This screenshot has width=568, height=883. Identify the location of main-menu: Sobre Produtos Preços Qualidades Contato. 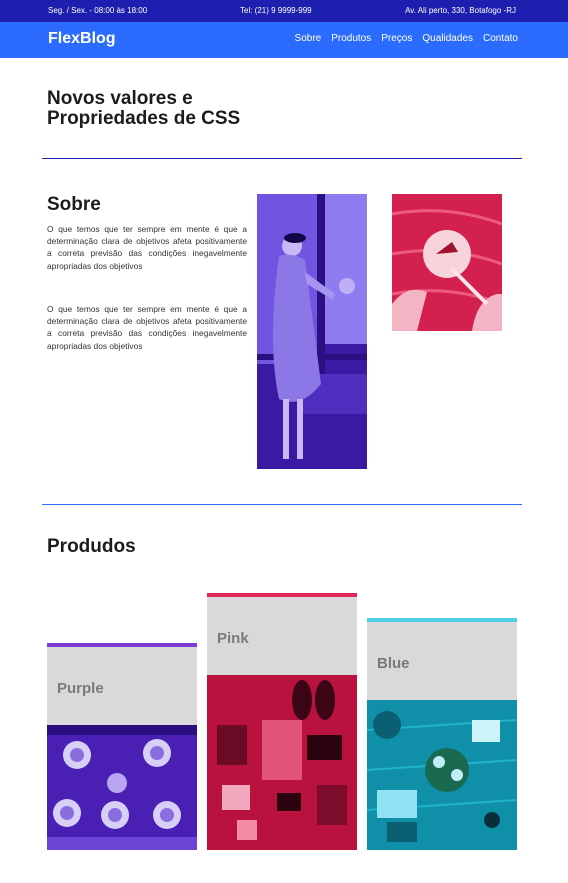
(406, 38).